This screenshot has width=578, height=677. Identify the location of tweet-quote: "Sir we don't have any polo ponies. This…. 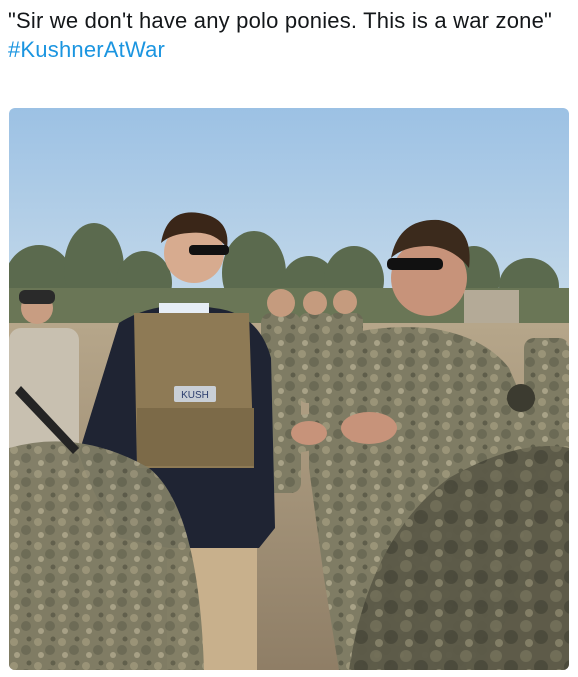
(280, 20).